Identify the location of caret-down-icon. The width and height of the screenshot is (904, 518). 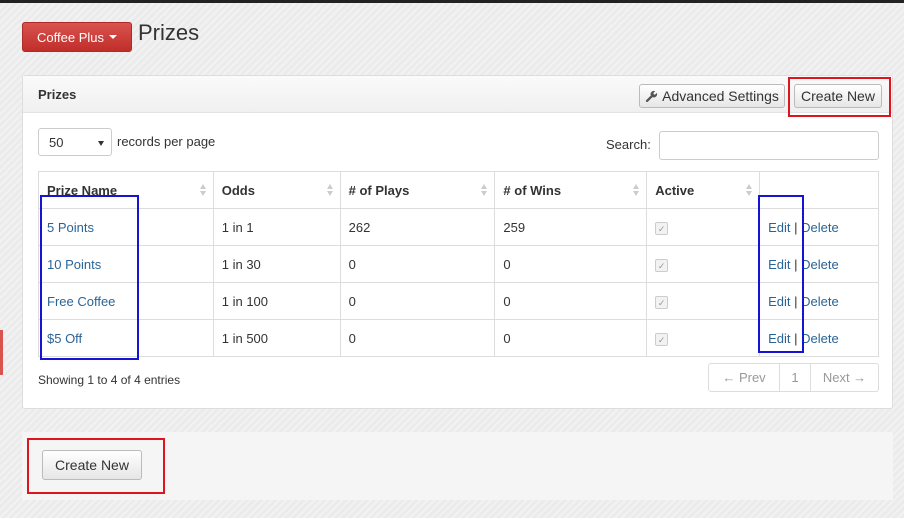
(112, 37).